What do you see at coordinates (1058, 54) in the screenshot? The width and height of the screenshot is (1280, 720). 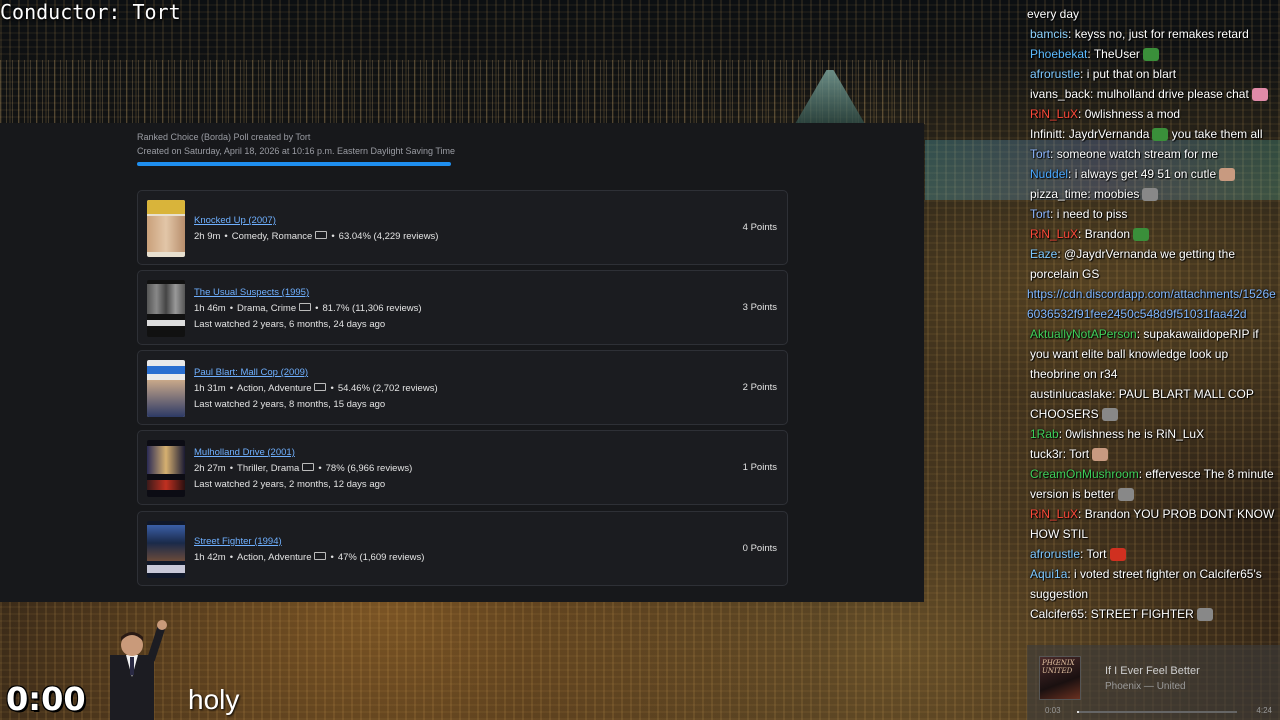 I see `chat-username: Phoebekat` at bounding box center [1058, 54].